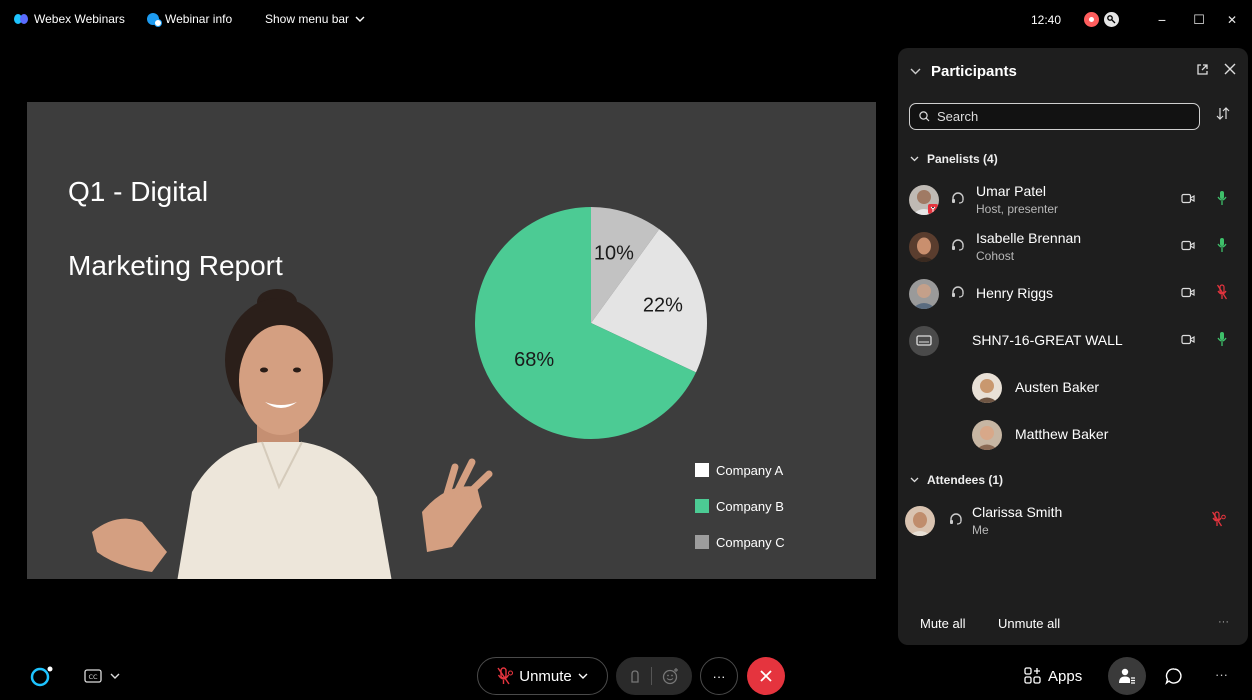  Describe the element at coordinates (1073, 200) in the screenshot. I see `participant-row: Umar Patel Host, presenter` at that location.